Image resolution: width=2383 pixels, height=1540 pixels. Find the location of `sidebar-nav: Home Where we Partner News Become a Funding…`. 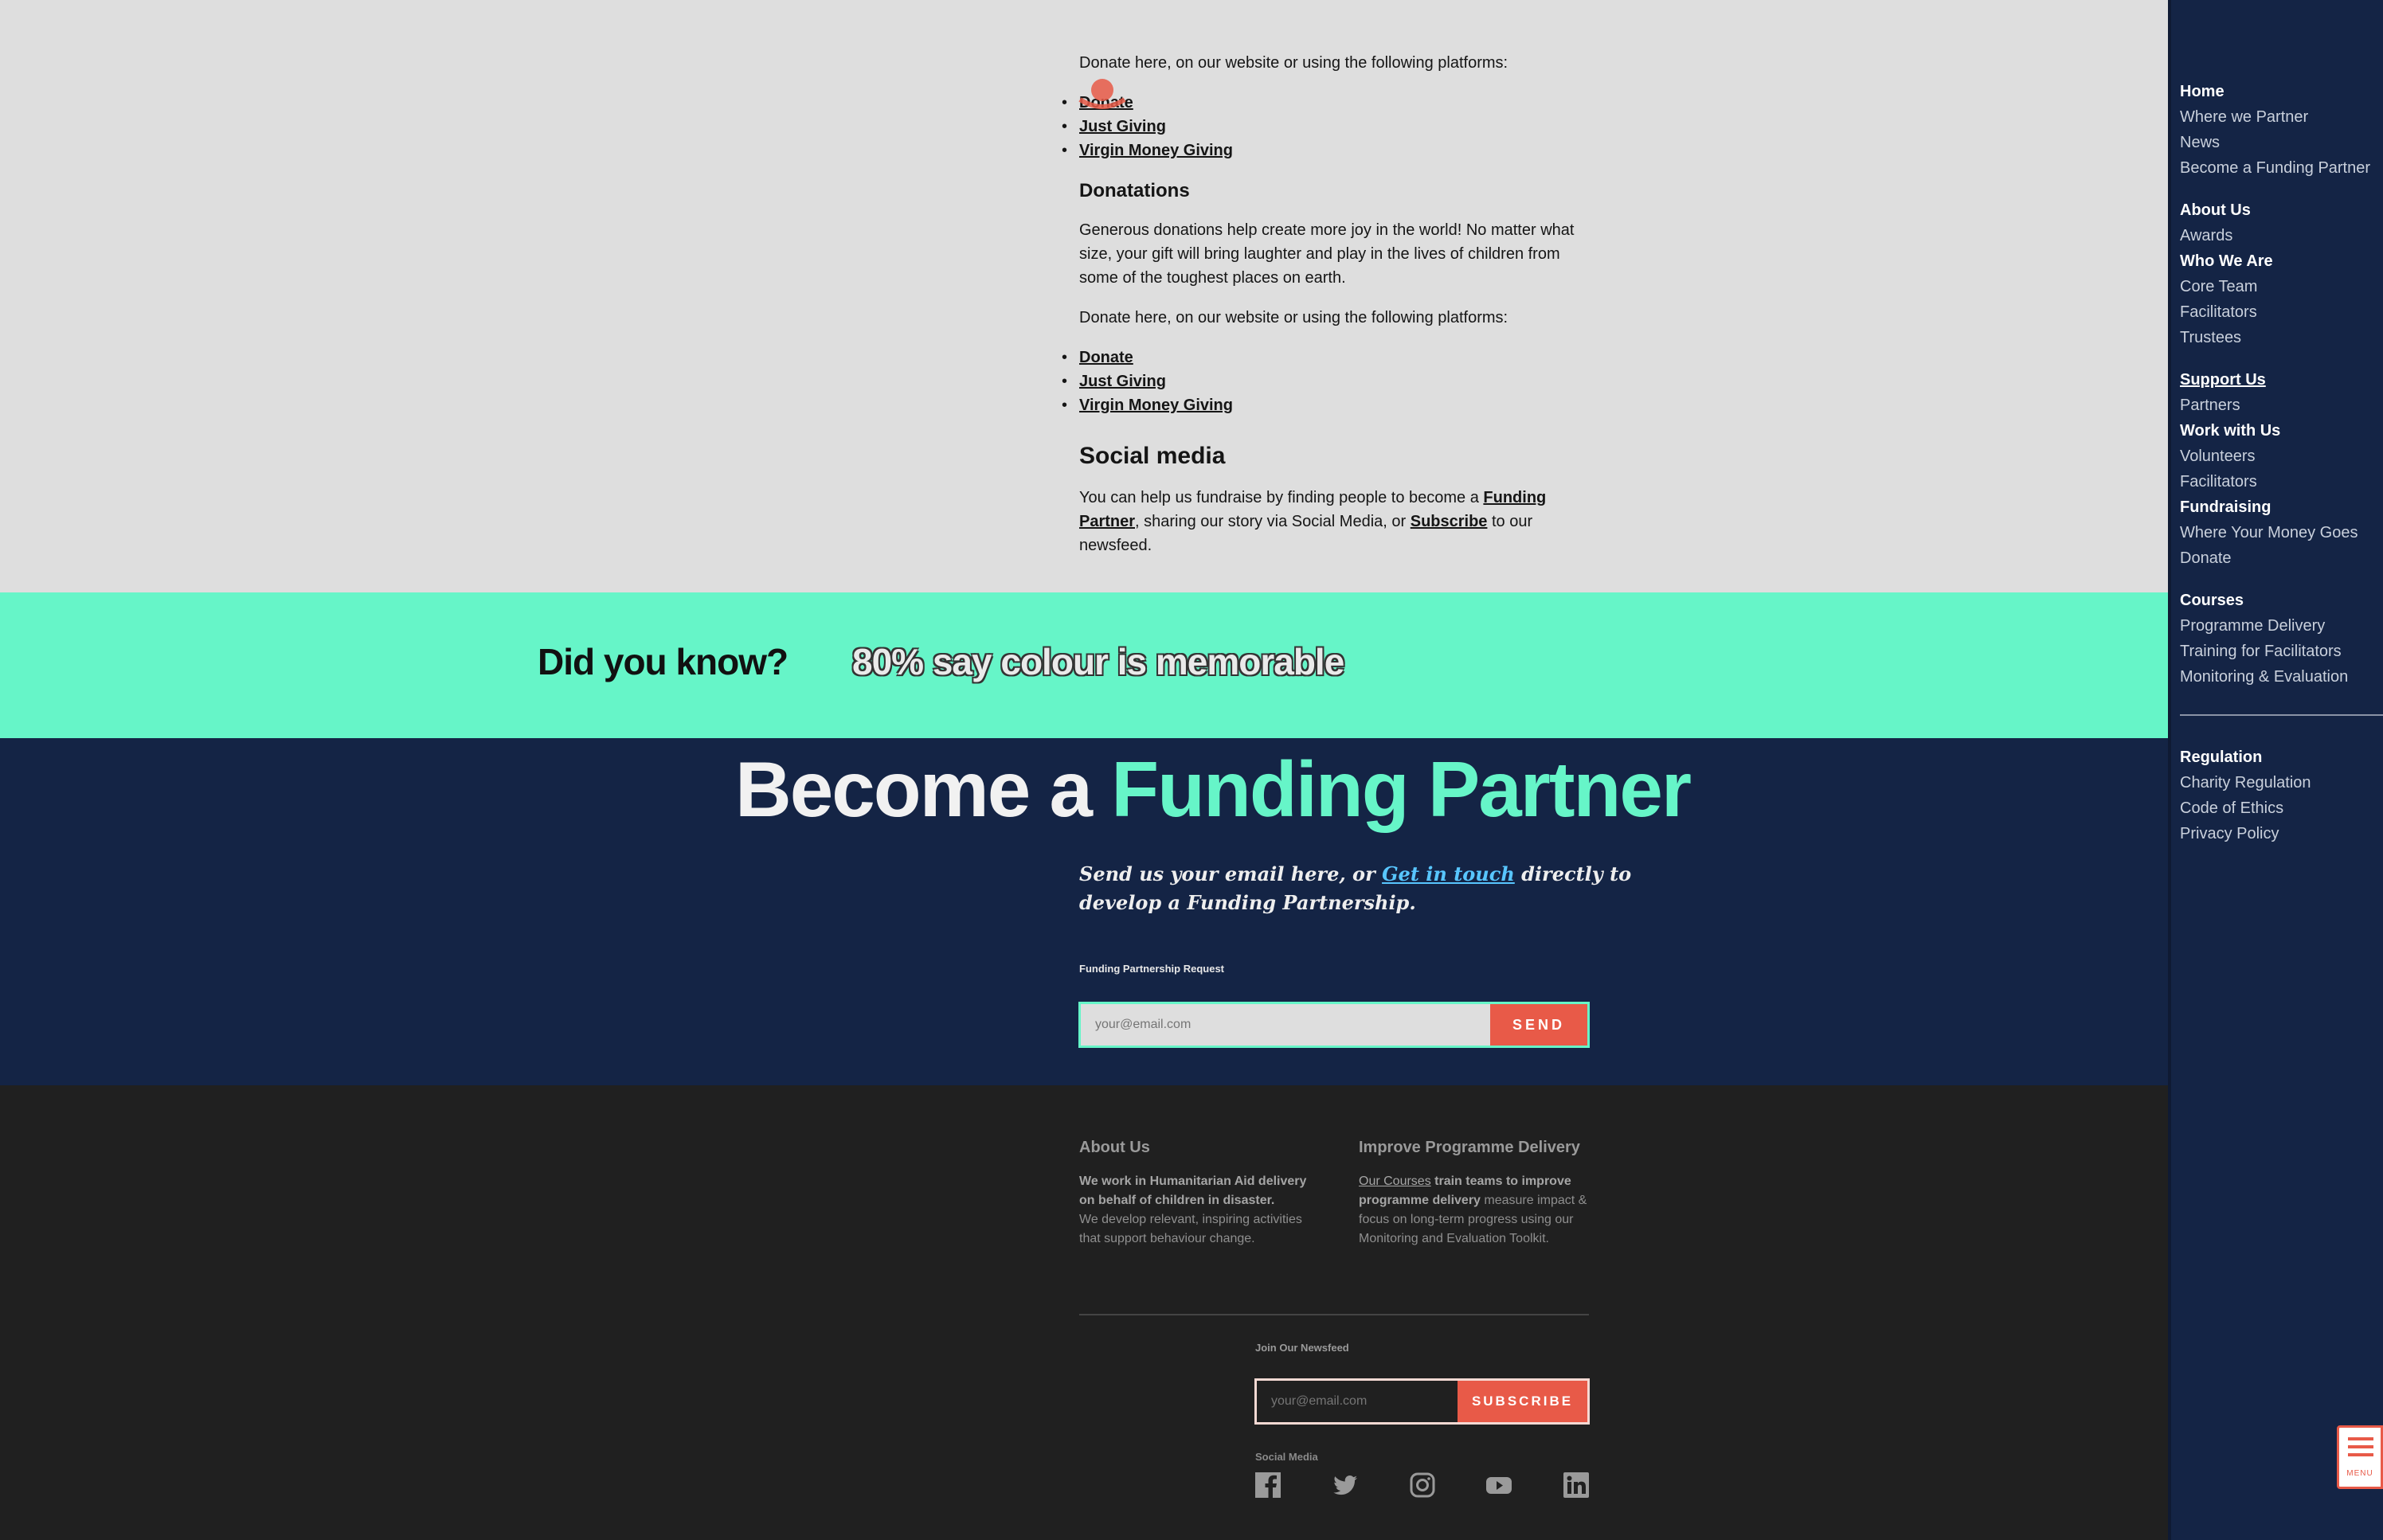

sidebar-nav: Home Where we Partner News Become a Funding… is located at coordinates (2275, 770).